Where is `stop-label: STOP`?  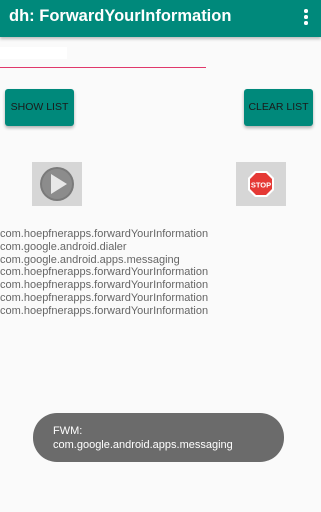 stop-label: STOP is located at coordinates (261, 185).